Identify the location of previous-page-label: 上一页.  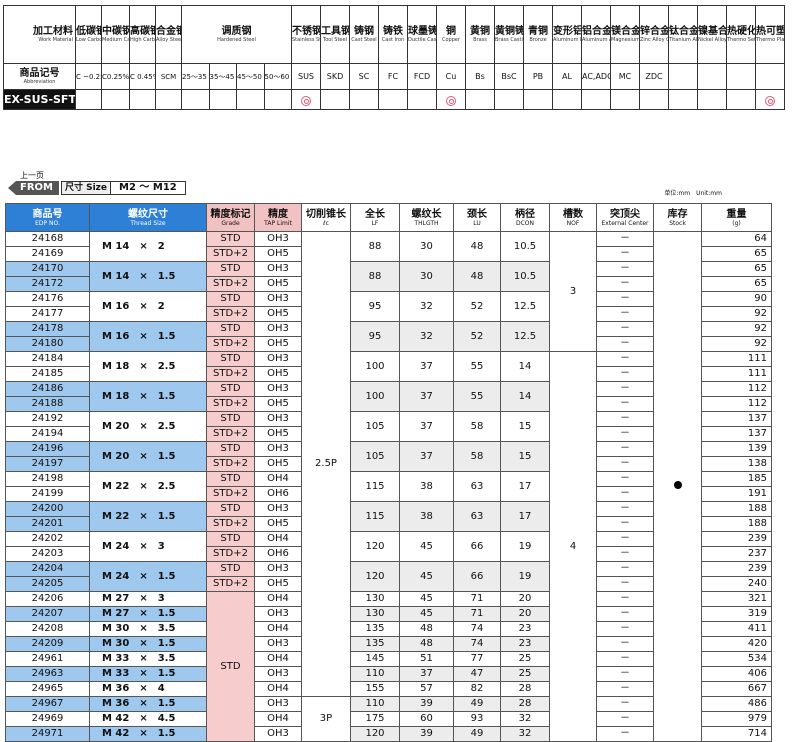
(32, 175).